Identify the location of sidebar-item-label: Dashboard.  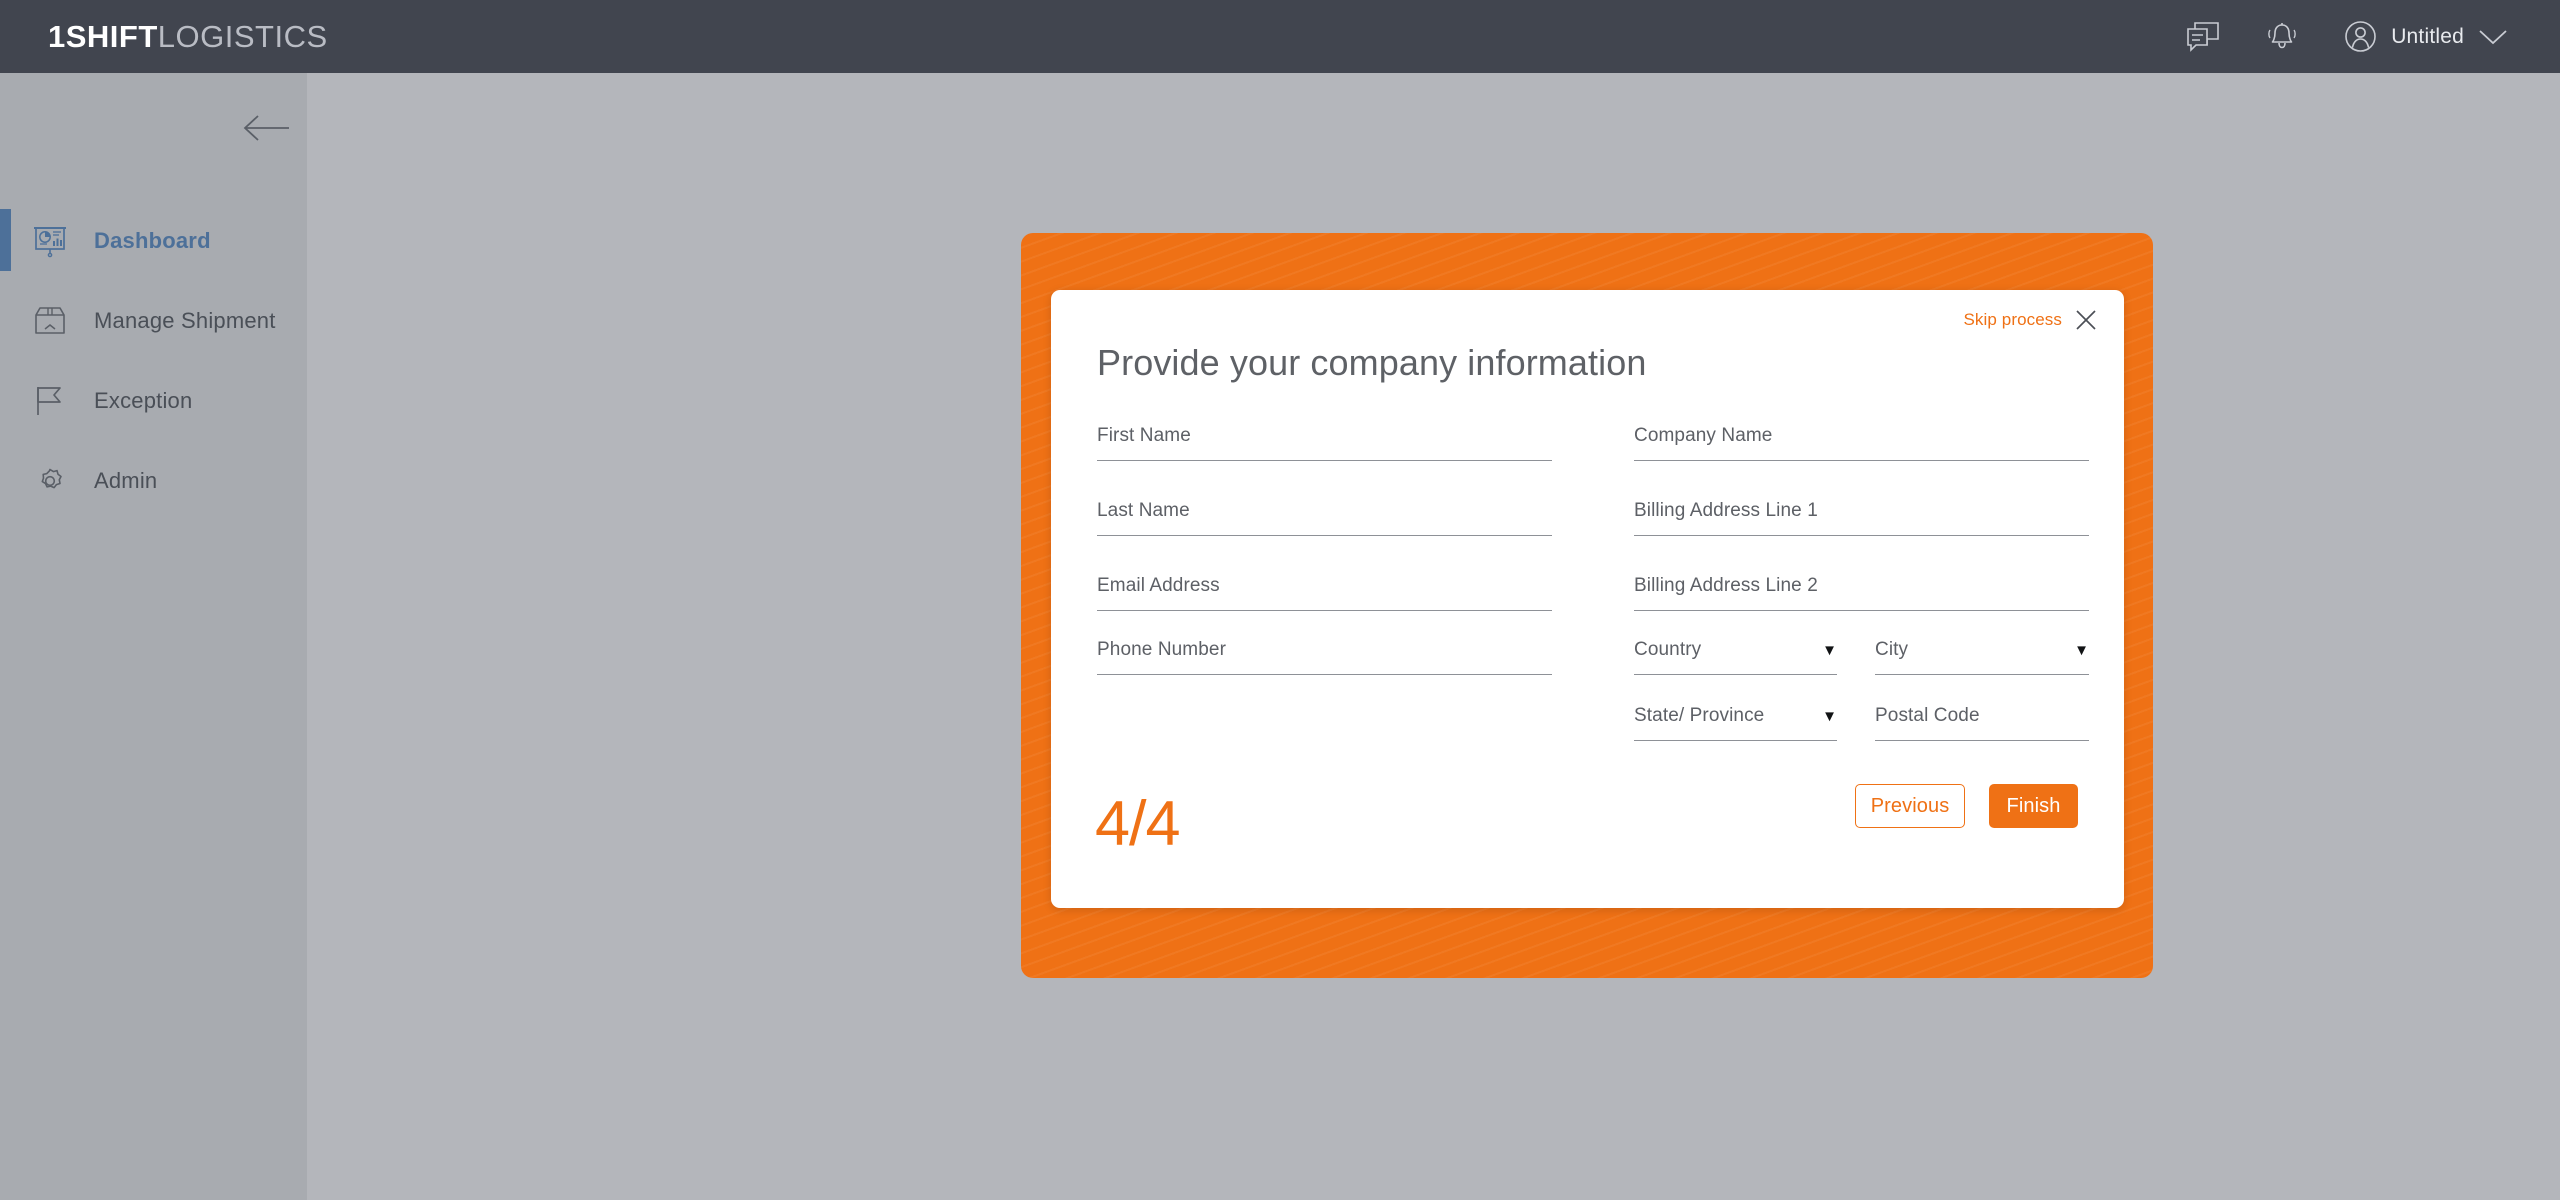
(152, 240).